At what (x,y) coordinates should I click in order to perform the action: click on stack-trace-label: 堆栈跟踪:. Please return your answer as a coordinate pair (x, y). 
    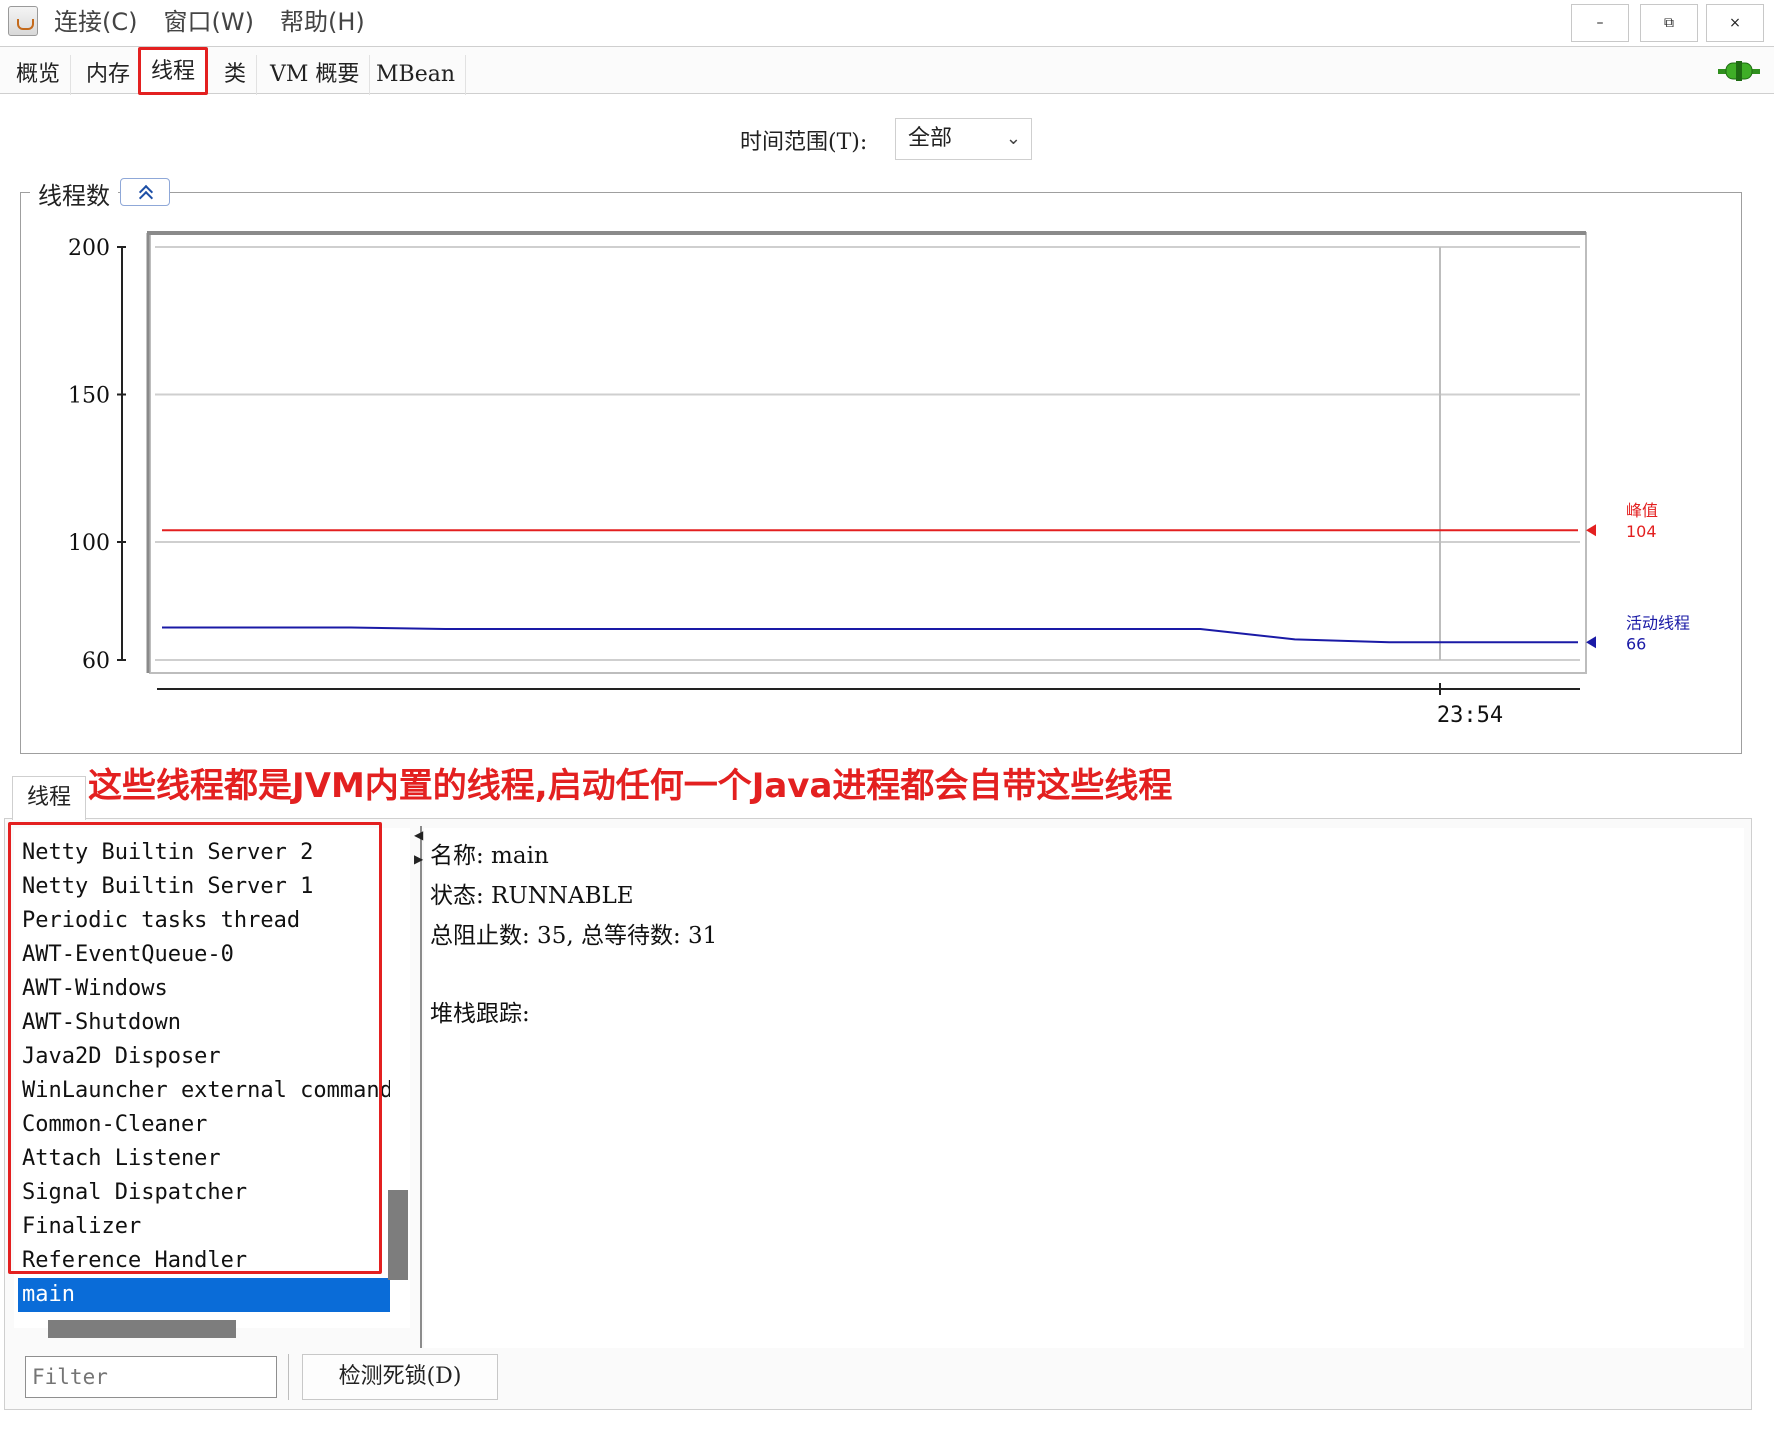
    Looking at the image, I should click on (480, 1014).